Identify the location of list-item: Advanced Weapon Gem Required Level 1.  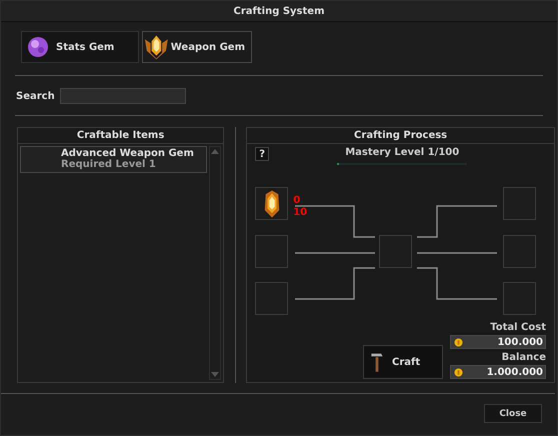
(114, 159).